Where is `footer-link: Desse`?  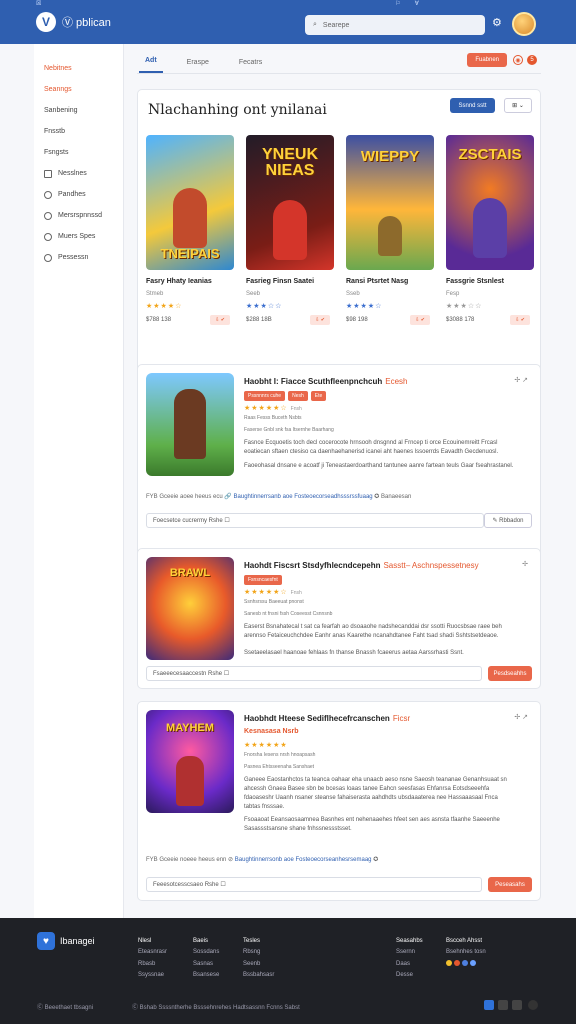
footer-link: Desse is located at coordinates (404, 975).